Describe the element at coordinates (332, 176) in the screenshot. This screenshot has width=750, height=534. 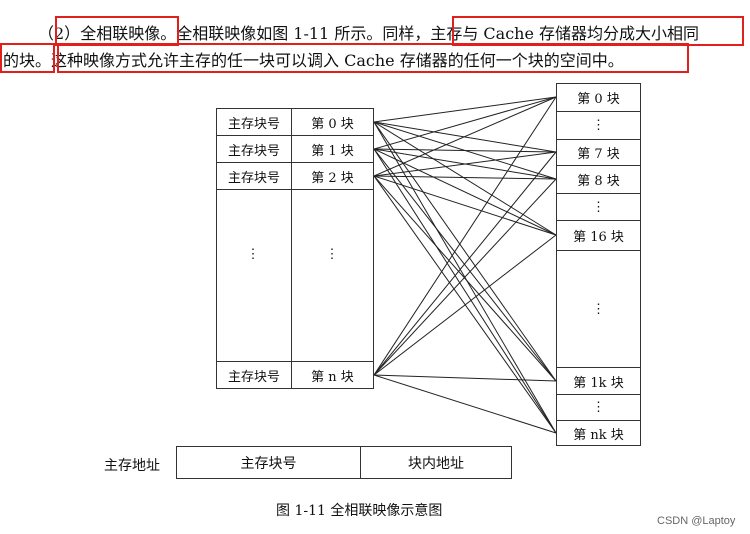
I see `main-row-2-block: 第 2 块` at that location.